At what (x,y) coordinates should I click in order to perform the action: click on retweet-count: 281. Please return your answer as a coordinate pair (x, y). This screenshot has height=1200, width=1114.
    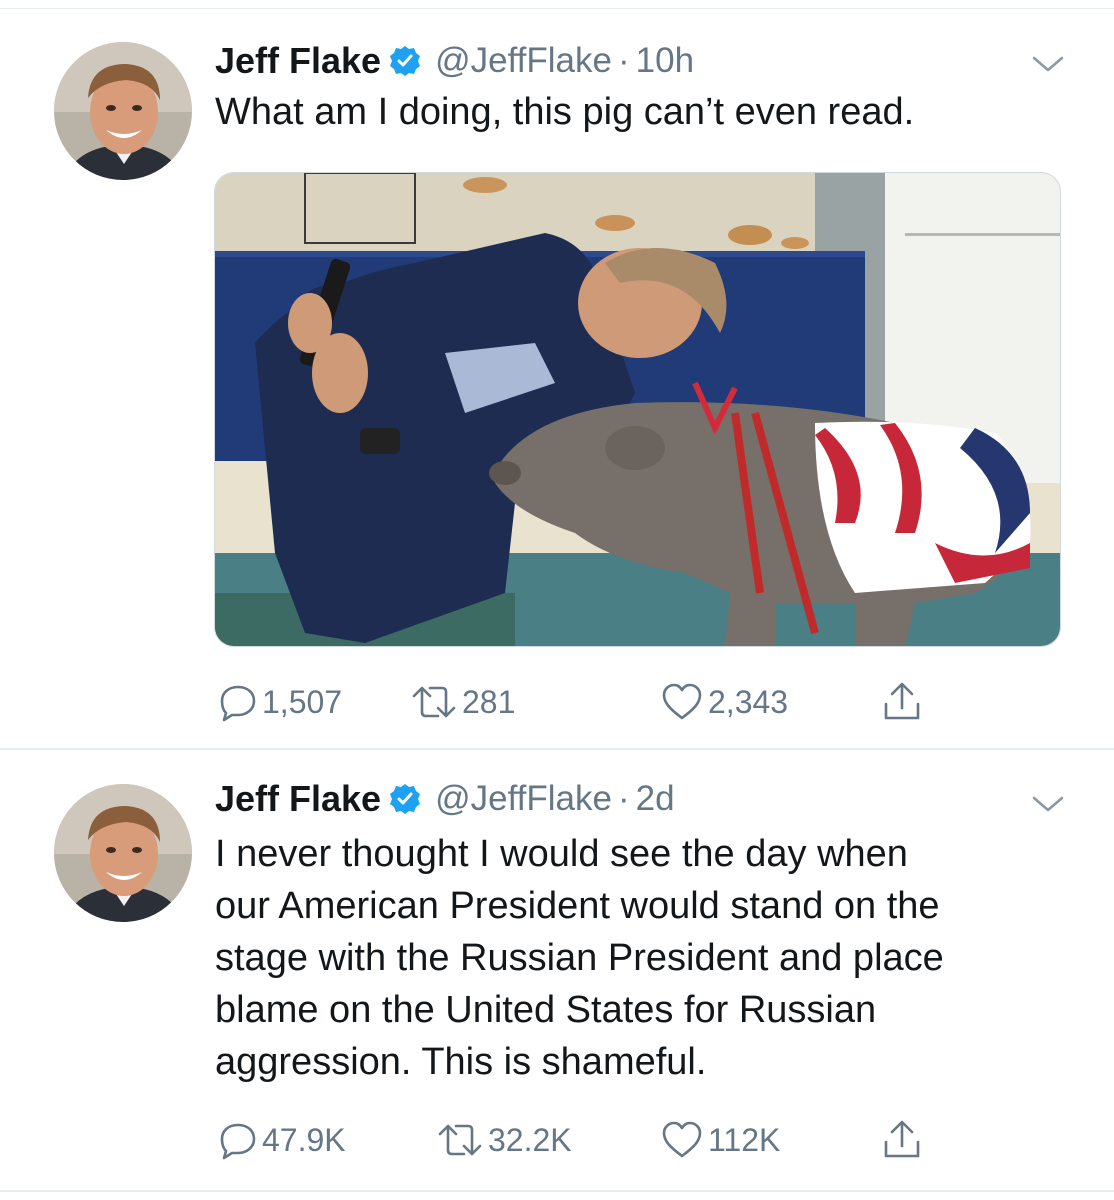
    Looking at the image, I should click on (489, 701).